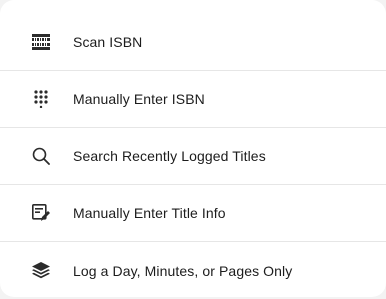 The image size is (386, 299). I want to click on menu-item-label: Manually Enter ISBN, so click(139, 99).